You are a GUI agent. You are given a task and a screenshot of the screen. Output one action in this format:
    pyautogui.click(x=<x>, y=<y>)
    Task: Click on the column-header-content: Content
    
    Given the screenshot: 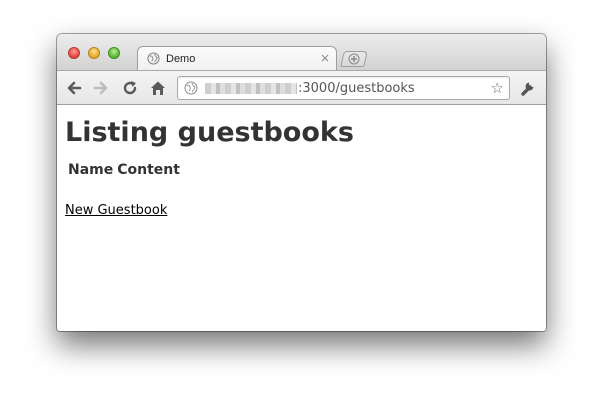 What is the action you would take?
    pyautogui.click(x=148, y=170)
    